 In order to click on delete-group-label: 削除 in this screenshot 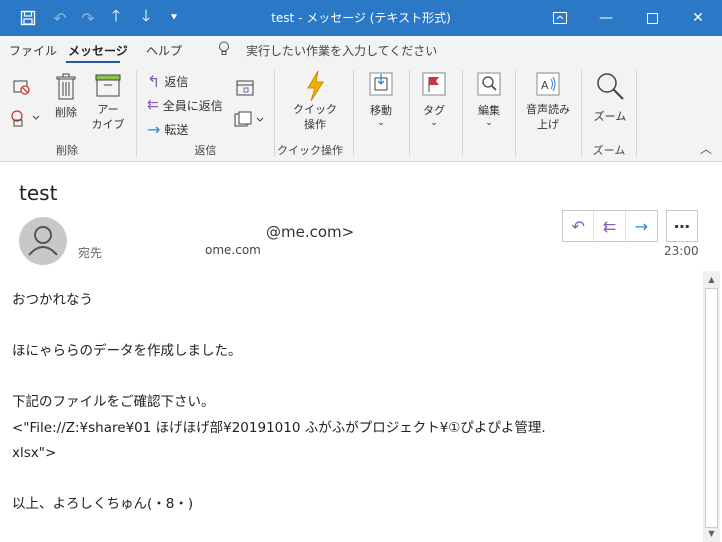, I will do `click(67, 150)`.